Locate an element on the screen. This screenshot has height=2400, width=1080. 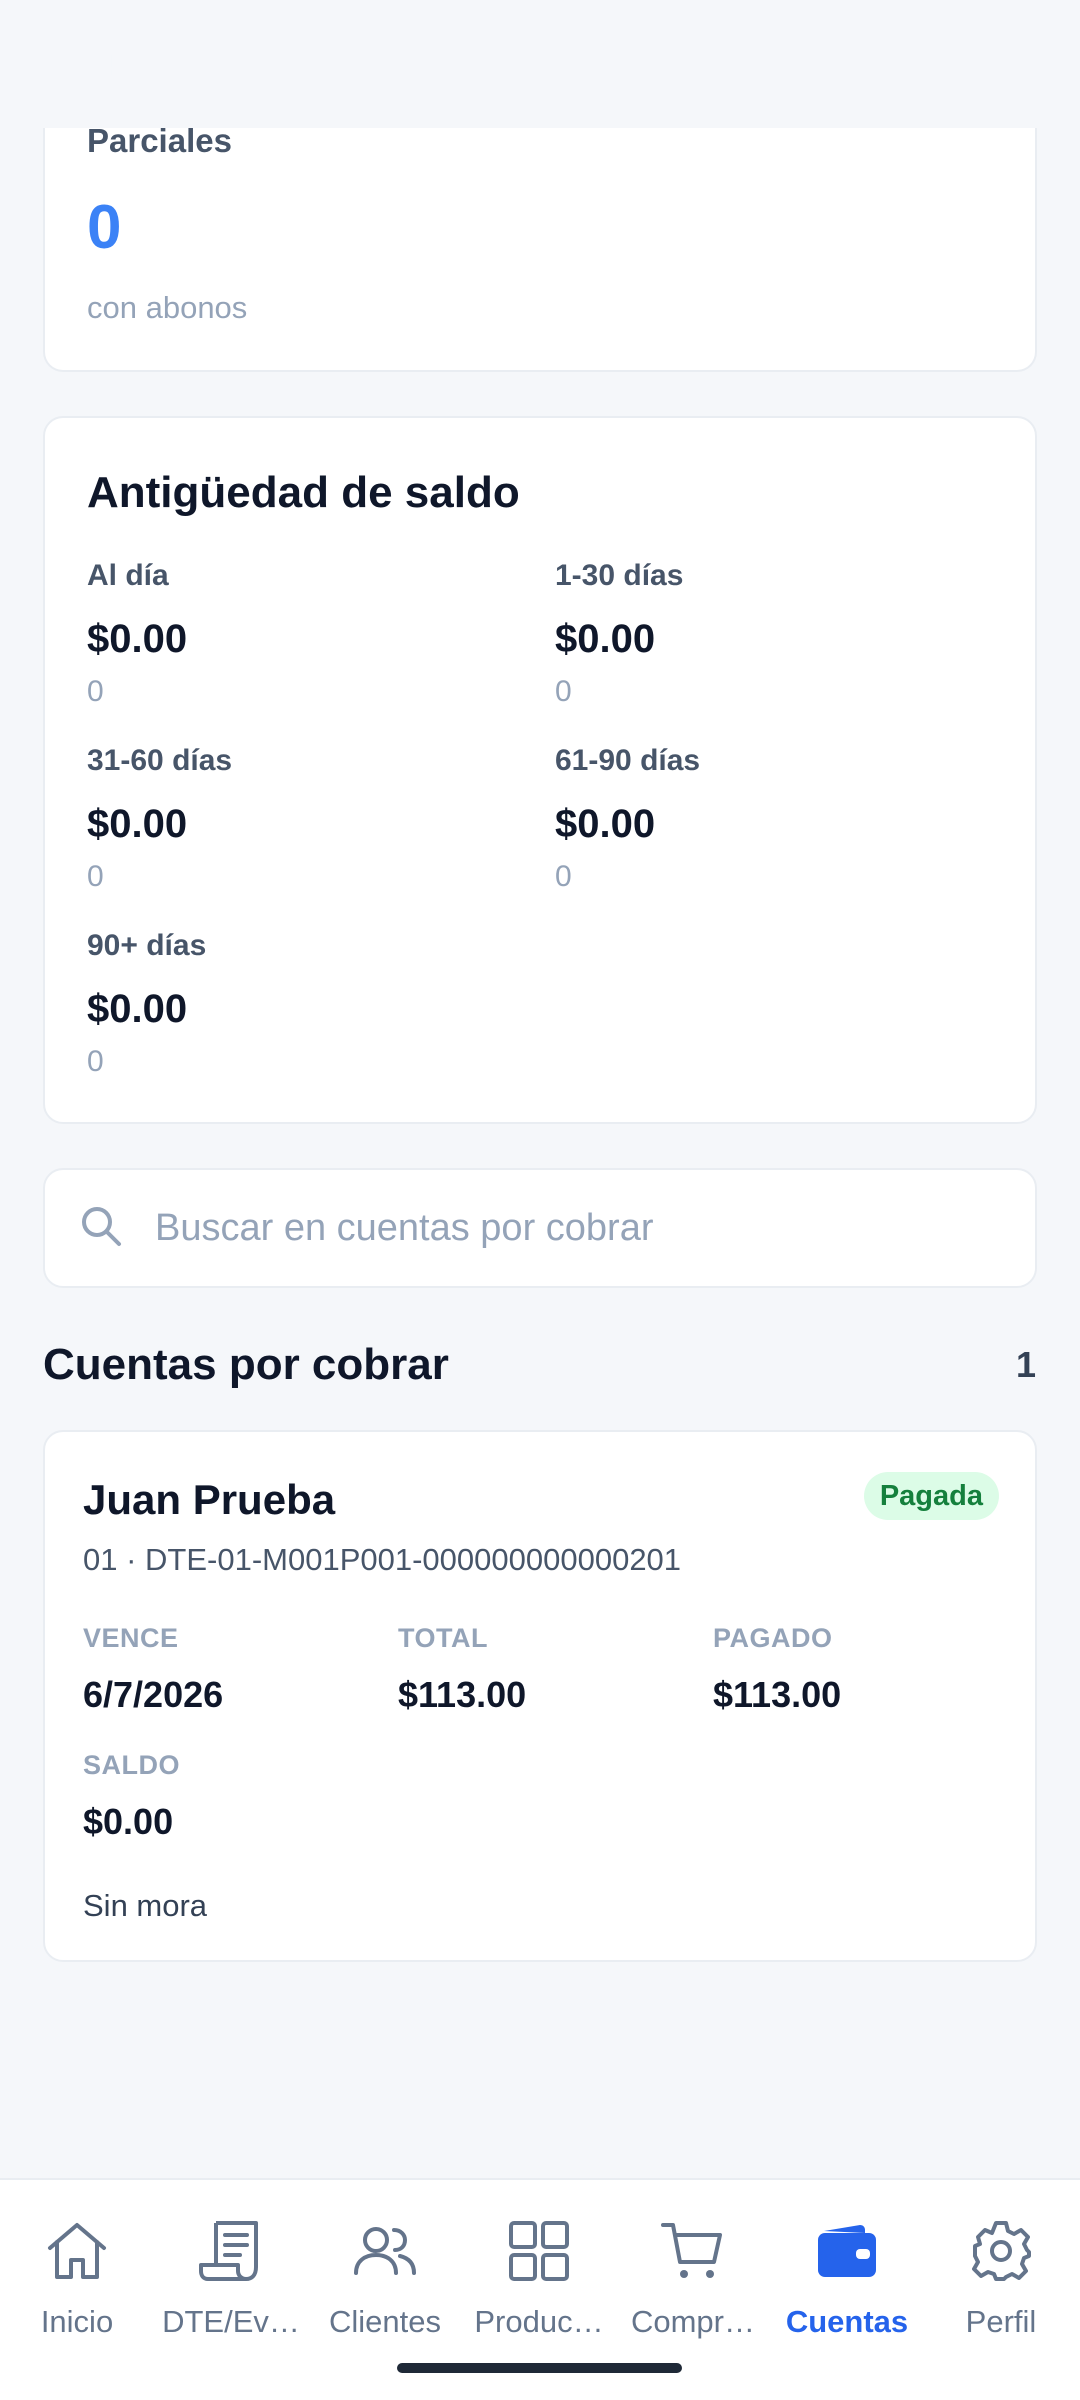
home-icon is located at coordinates (77, 2251).